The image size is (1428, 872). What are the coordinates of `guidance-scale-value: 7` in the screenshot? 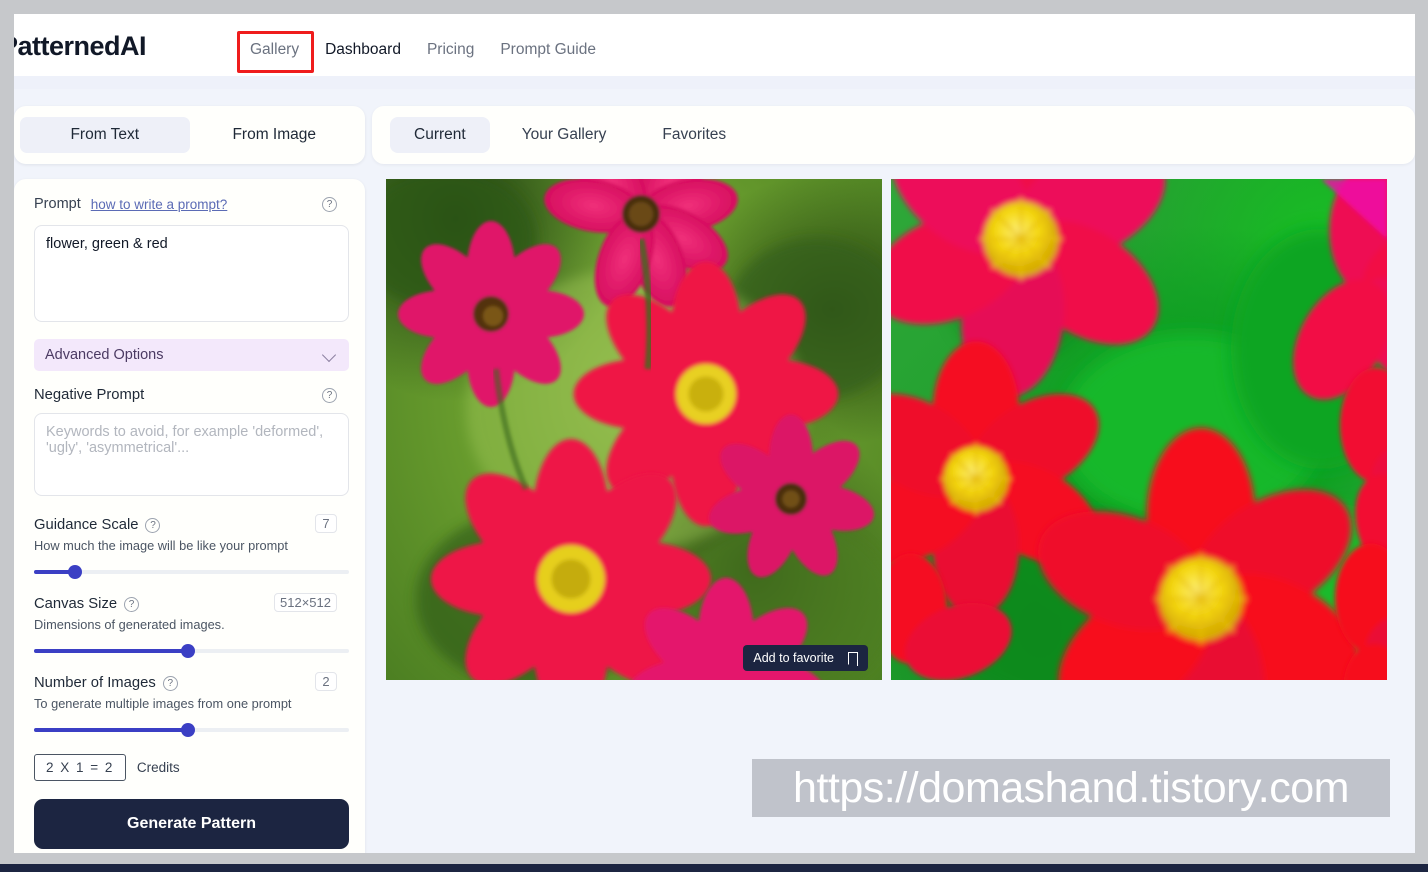 It's located at (326, 523).